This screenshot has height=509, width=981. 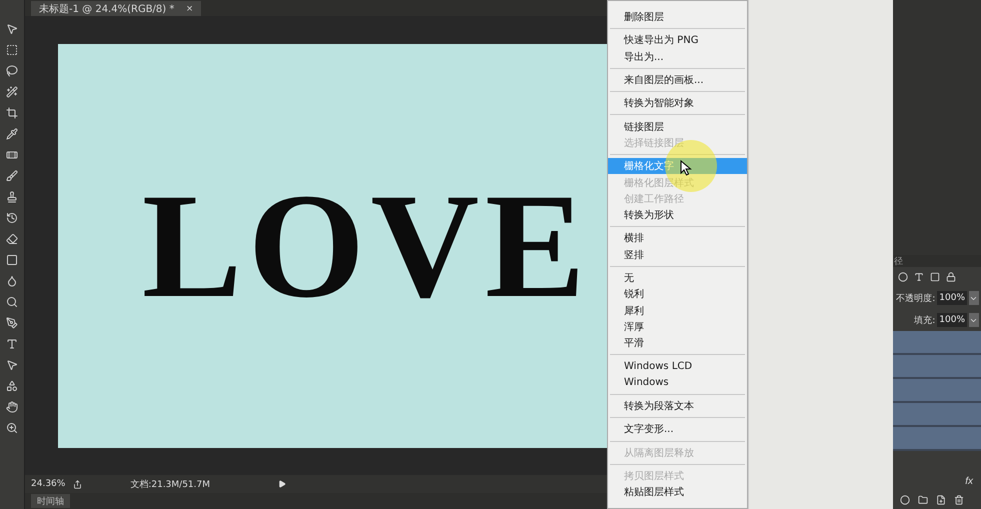 I want to click on menu-item: 转换为智能对象, so click(x=677, y=103).